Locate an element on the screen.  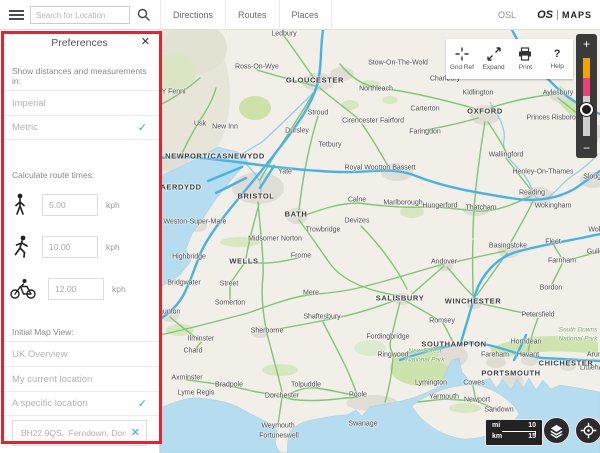
tab-directions: Directions is located at coordinates (192, 15).